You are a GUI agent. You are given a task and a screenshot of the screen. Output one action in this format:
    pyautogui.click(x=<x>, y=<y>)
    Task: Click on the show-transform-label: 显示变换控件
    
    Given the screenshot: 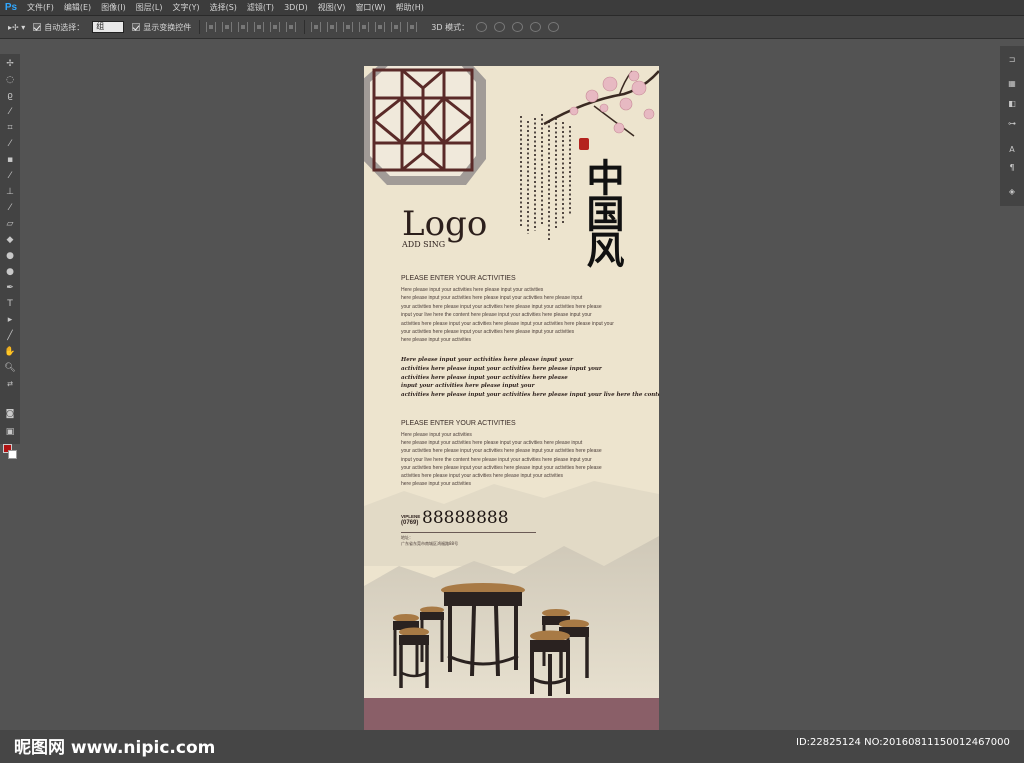 What is the action you would take?
    pyautogui.click(x=167, y=27)
    